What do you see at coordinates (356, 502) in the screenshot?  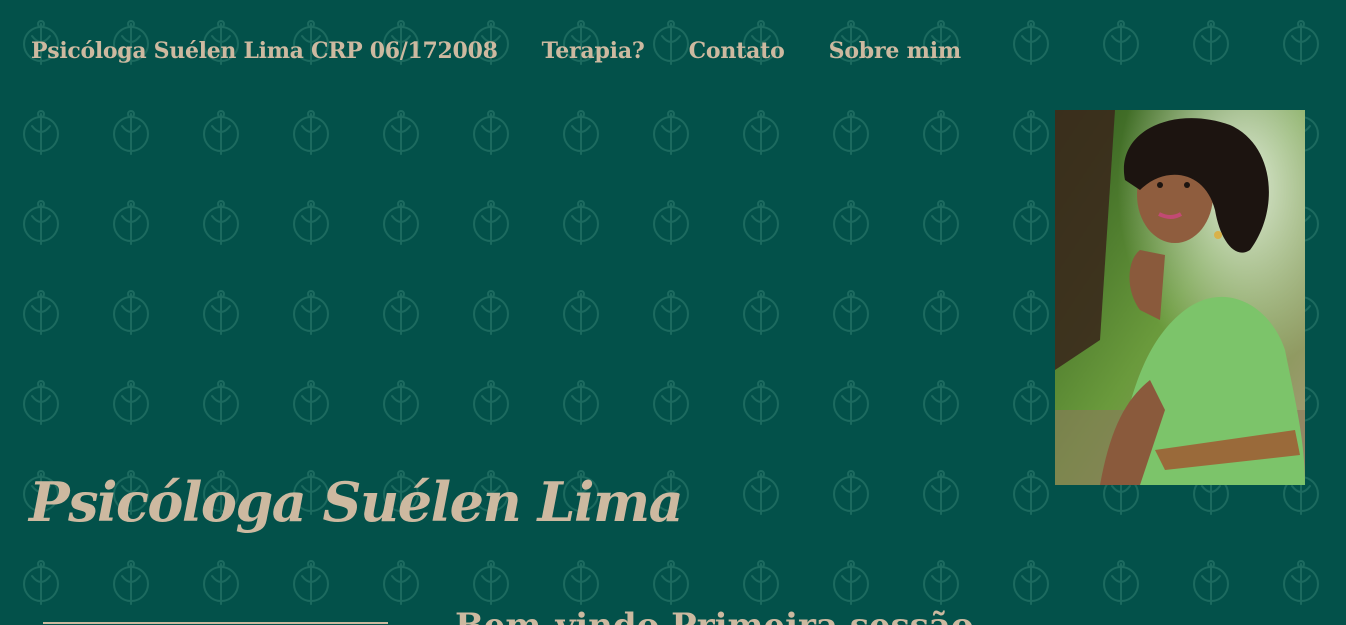 I see `hero-title: Psicóloga Suélen Lima` at bounding box center [356, 502].